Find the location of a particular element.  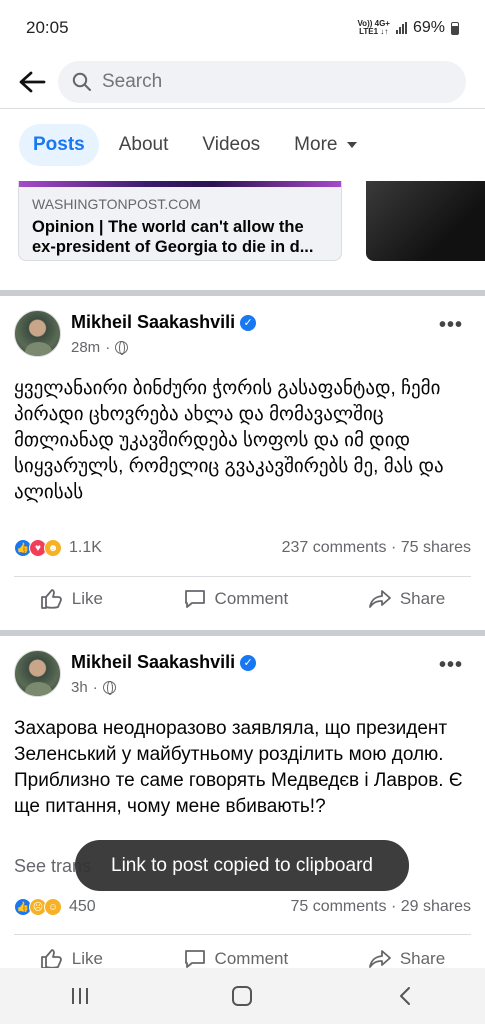

arrow-left-icon is located at coordinates (32, 82).